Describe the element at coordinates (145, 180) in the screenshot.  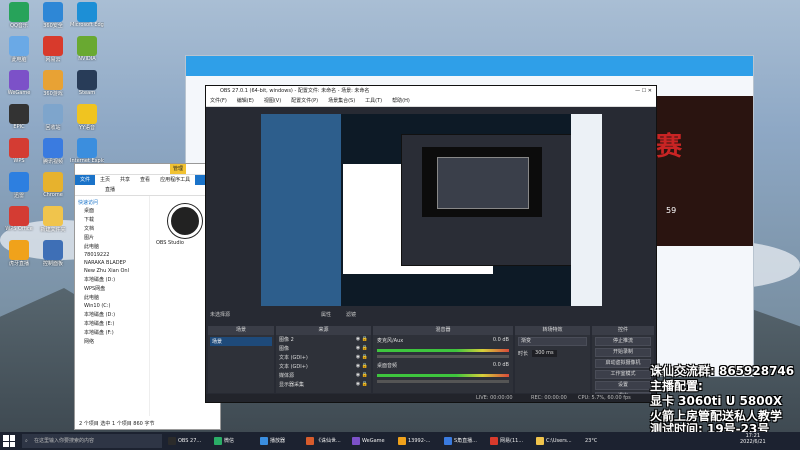
I see `explorer-tab: 查看` at that location.